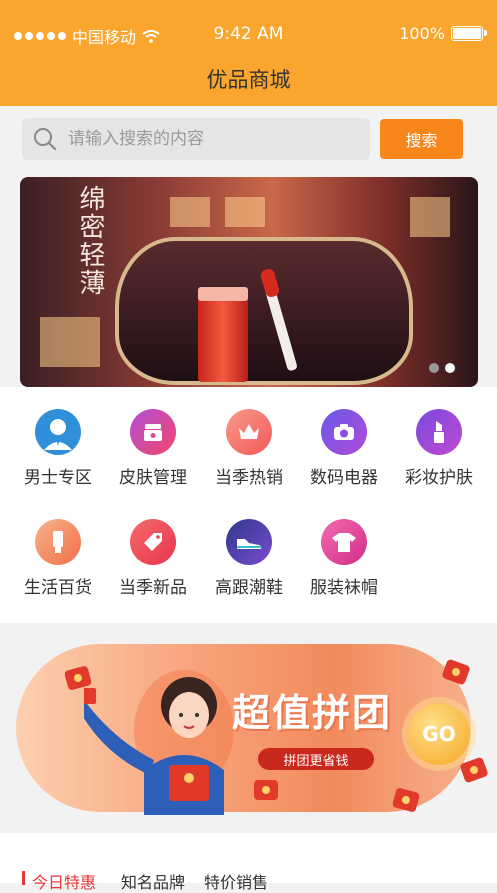  Describe the element at coordinates (439, 478) in the screenshot. I see `category-label: 彩妆护肤` at that location.